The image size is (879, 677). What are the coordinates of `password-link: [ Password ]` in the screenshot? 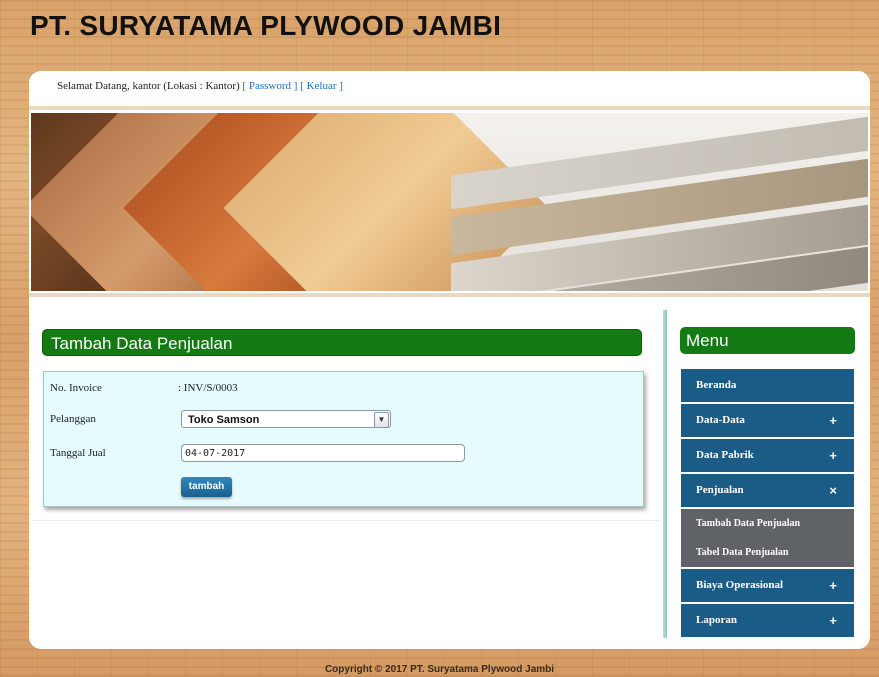 It's located at (269, 86).